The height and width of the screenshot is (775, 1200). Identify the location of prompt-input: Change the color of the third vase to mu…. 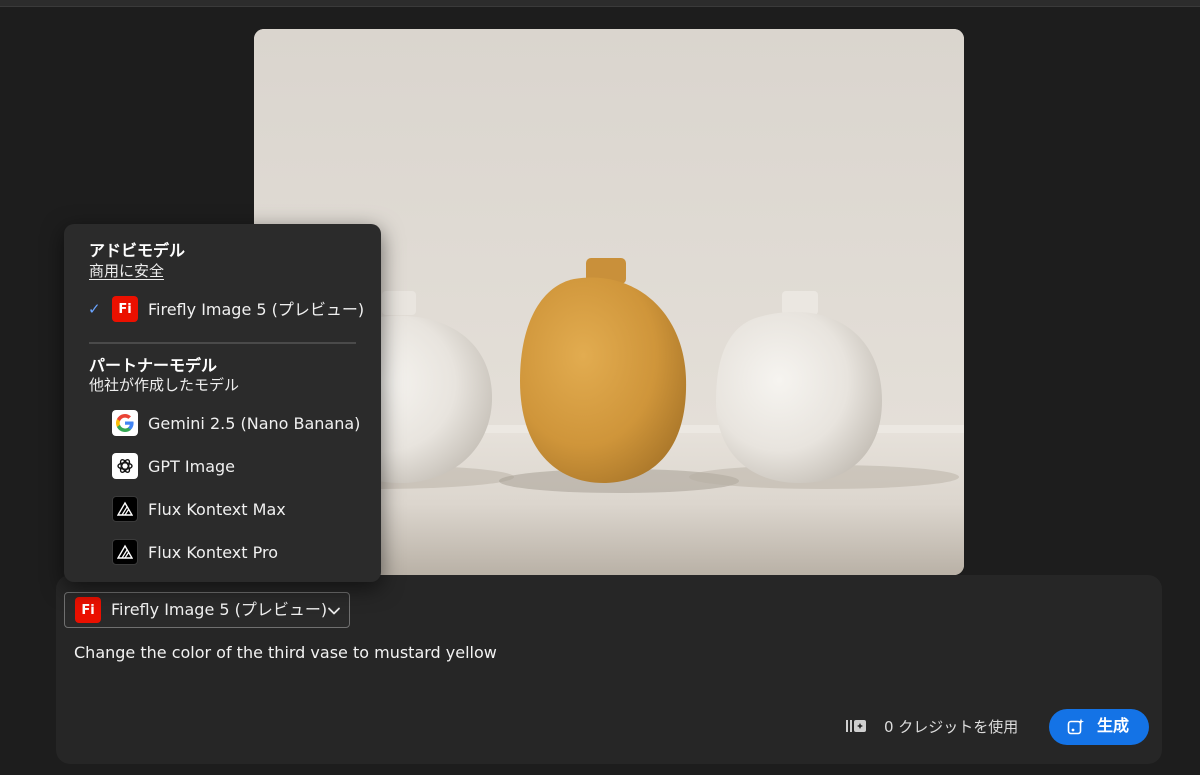
(285, 653).